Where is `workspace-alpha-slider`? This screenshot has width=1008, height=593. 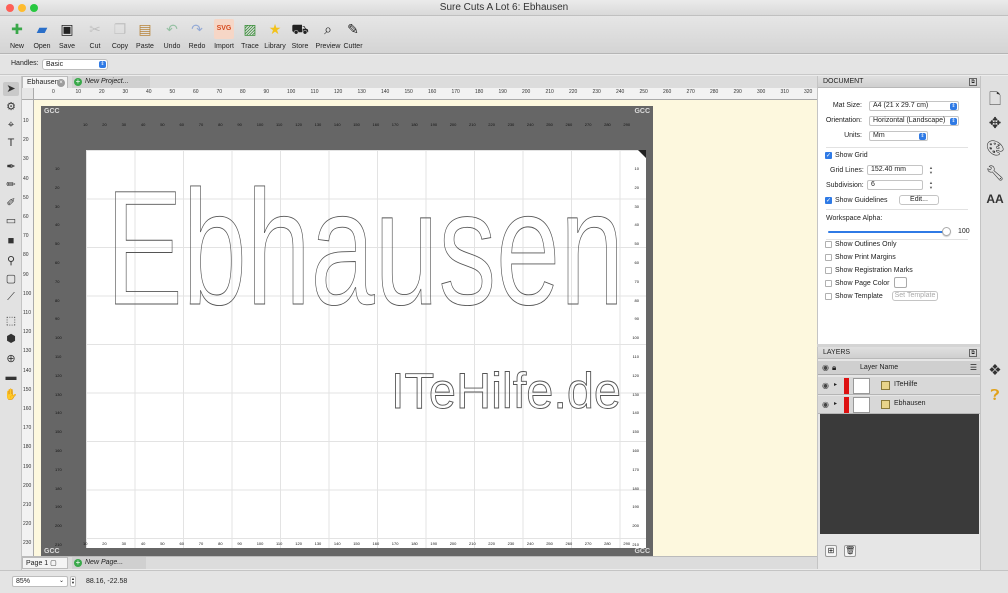
workspace-alpha-slider is located at coordinates (887, 232).